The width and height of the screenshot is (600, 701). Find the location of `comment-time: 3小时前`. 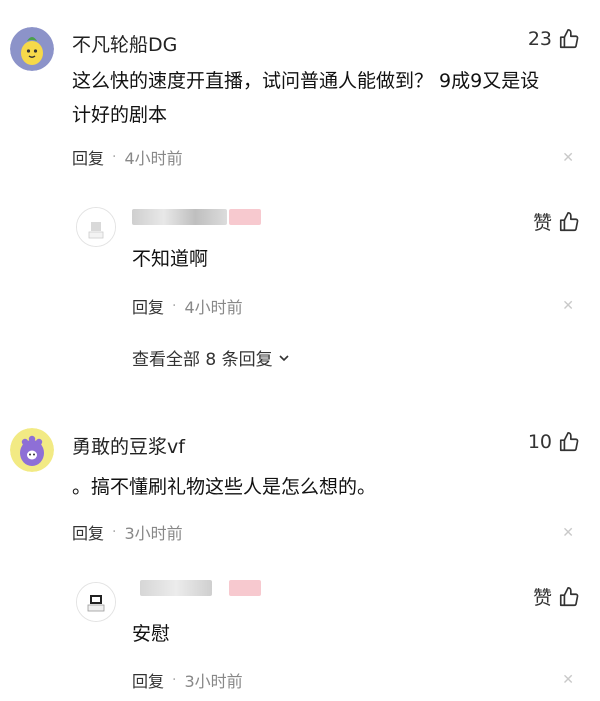

comment-time: 3小时前 is located at coordinates (153, 533).